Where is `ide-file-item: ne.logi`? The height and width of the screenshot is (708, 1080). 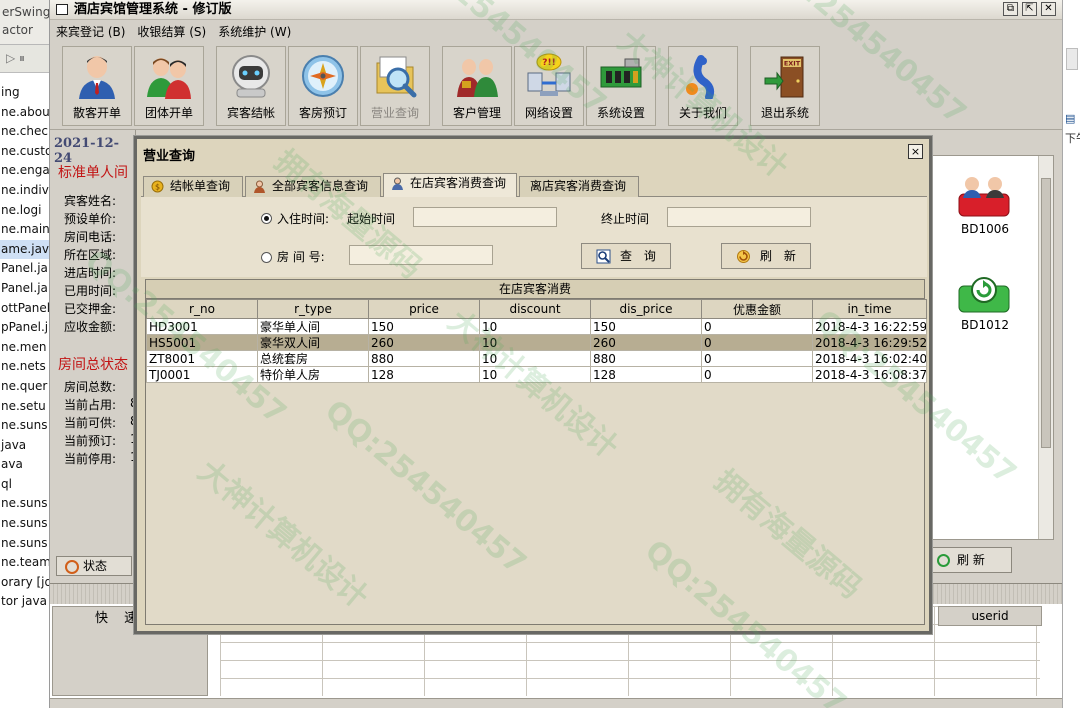 ide-file-item: ne.logi is located at coordinates (24, 211).